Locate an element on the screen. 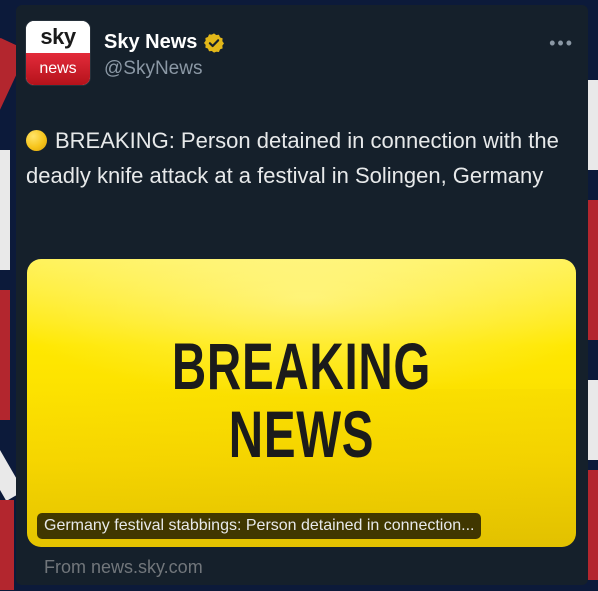  yellow-circle-icon is located at coordinates (36, 140).